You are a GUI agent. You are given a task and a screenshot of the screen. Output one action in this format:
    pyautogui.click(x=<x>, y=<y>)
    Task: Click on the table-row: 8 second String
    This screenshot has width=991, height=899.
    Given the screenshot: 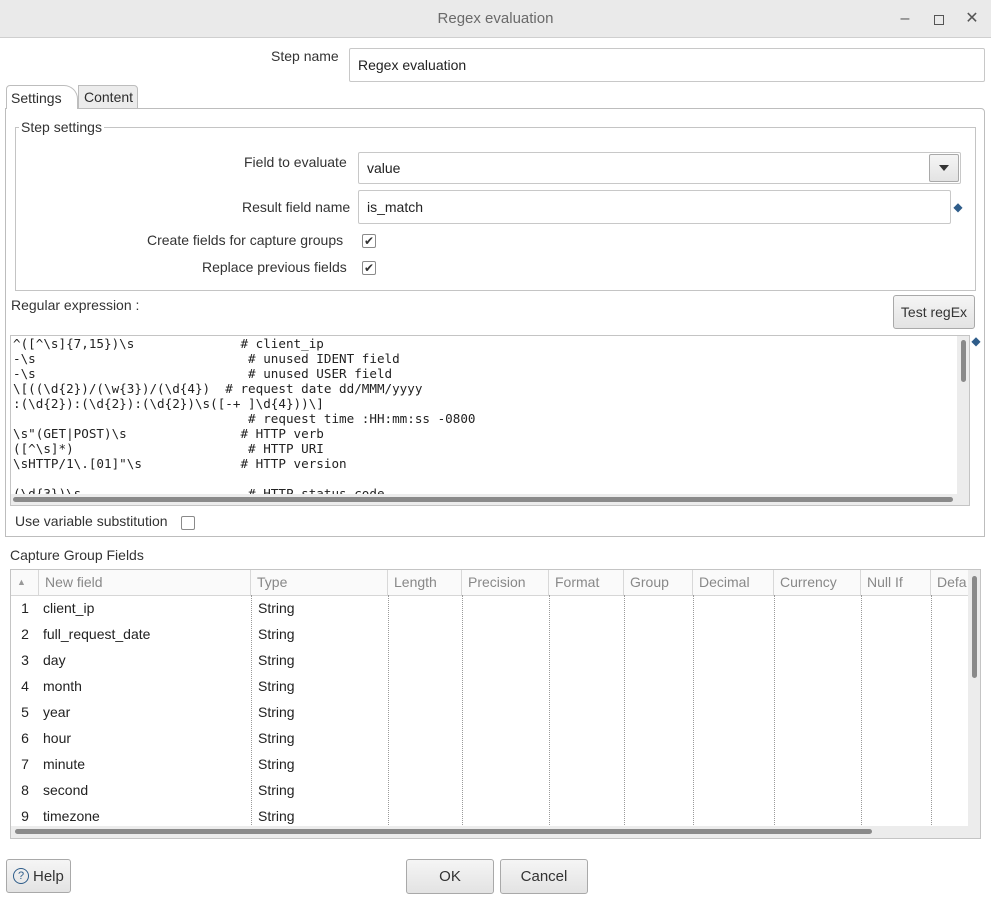 What is the action you would take?
    pyautogui.click(x=490, y=790)
    